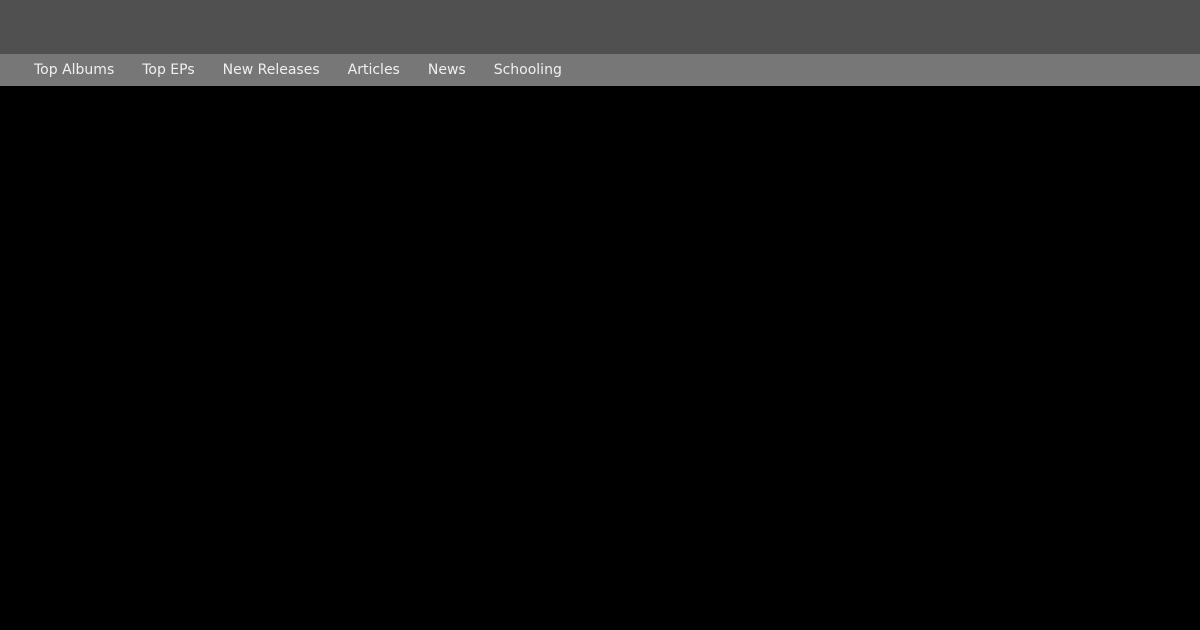 Image resolution: width=1200 pixels, height=630 pixels. Describe the element at coordinates (168, 70) in the screenshot. I see `nav-item-top-eps: Top EPs` at that location.